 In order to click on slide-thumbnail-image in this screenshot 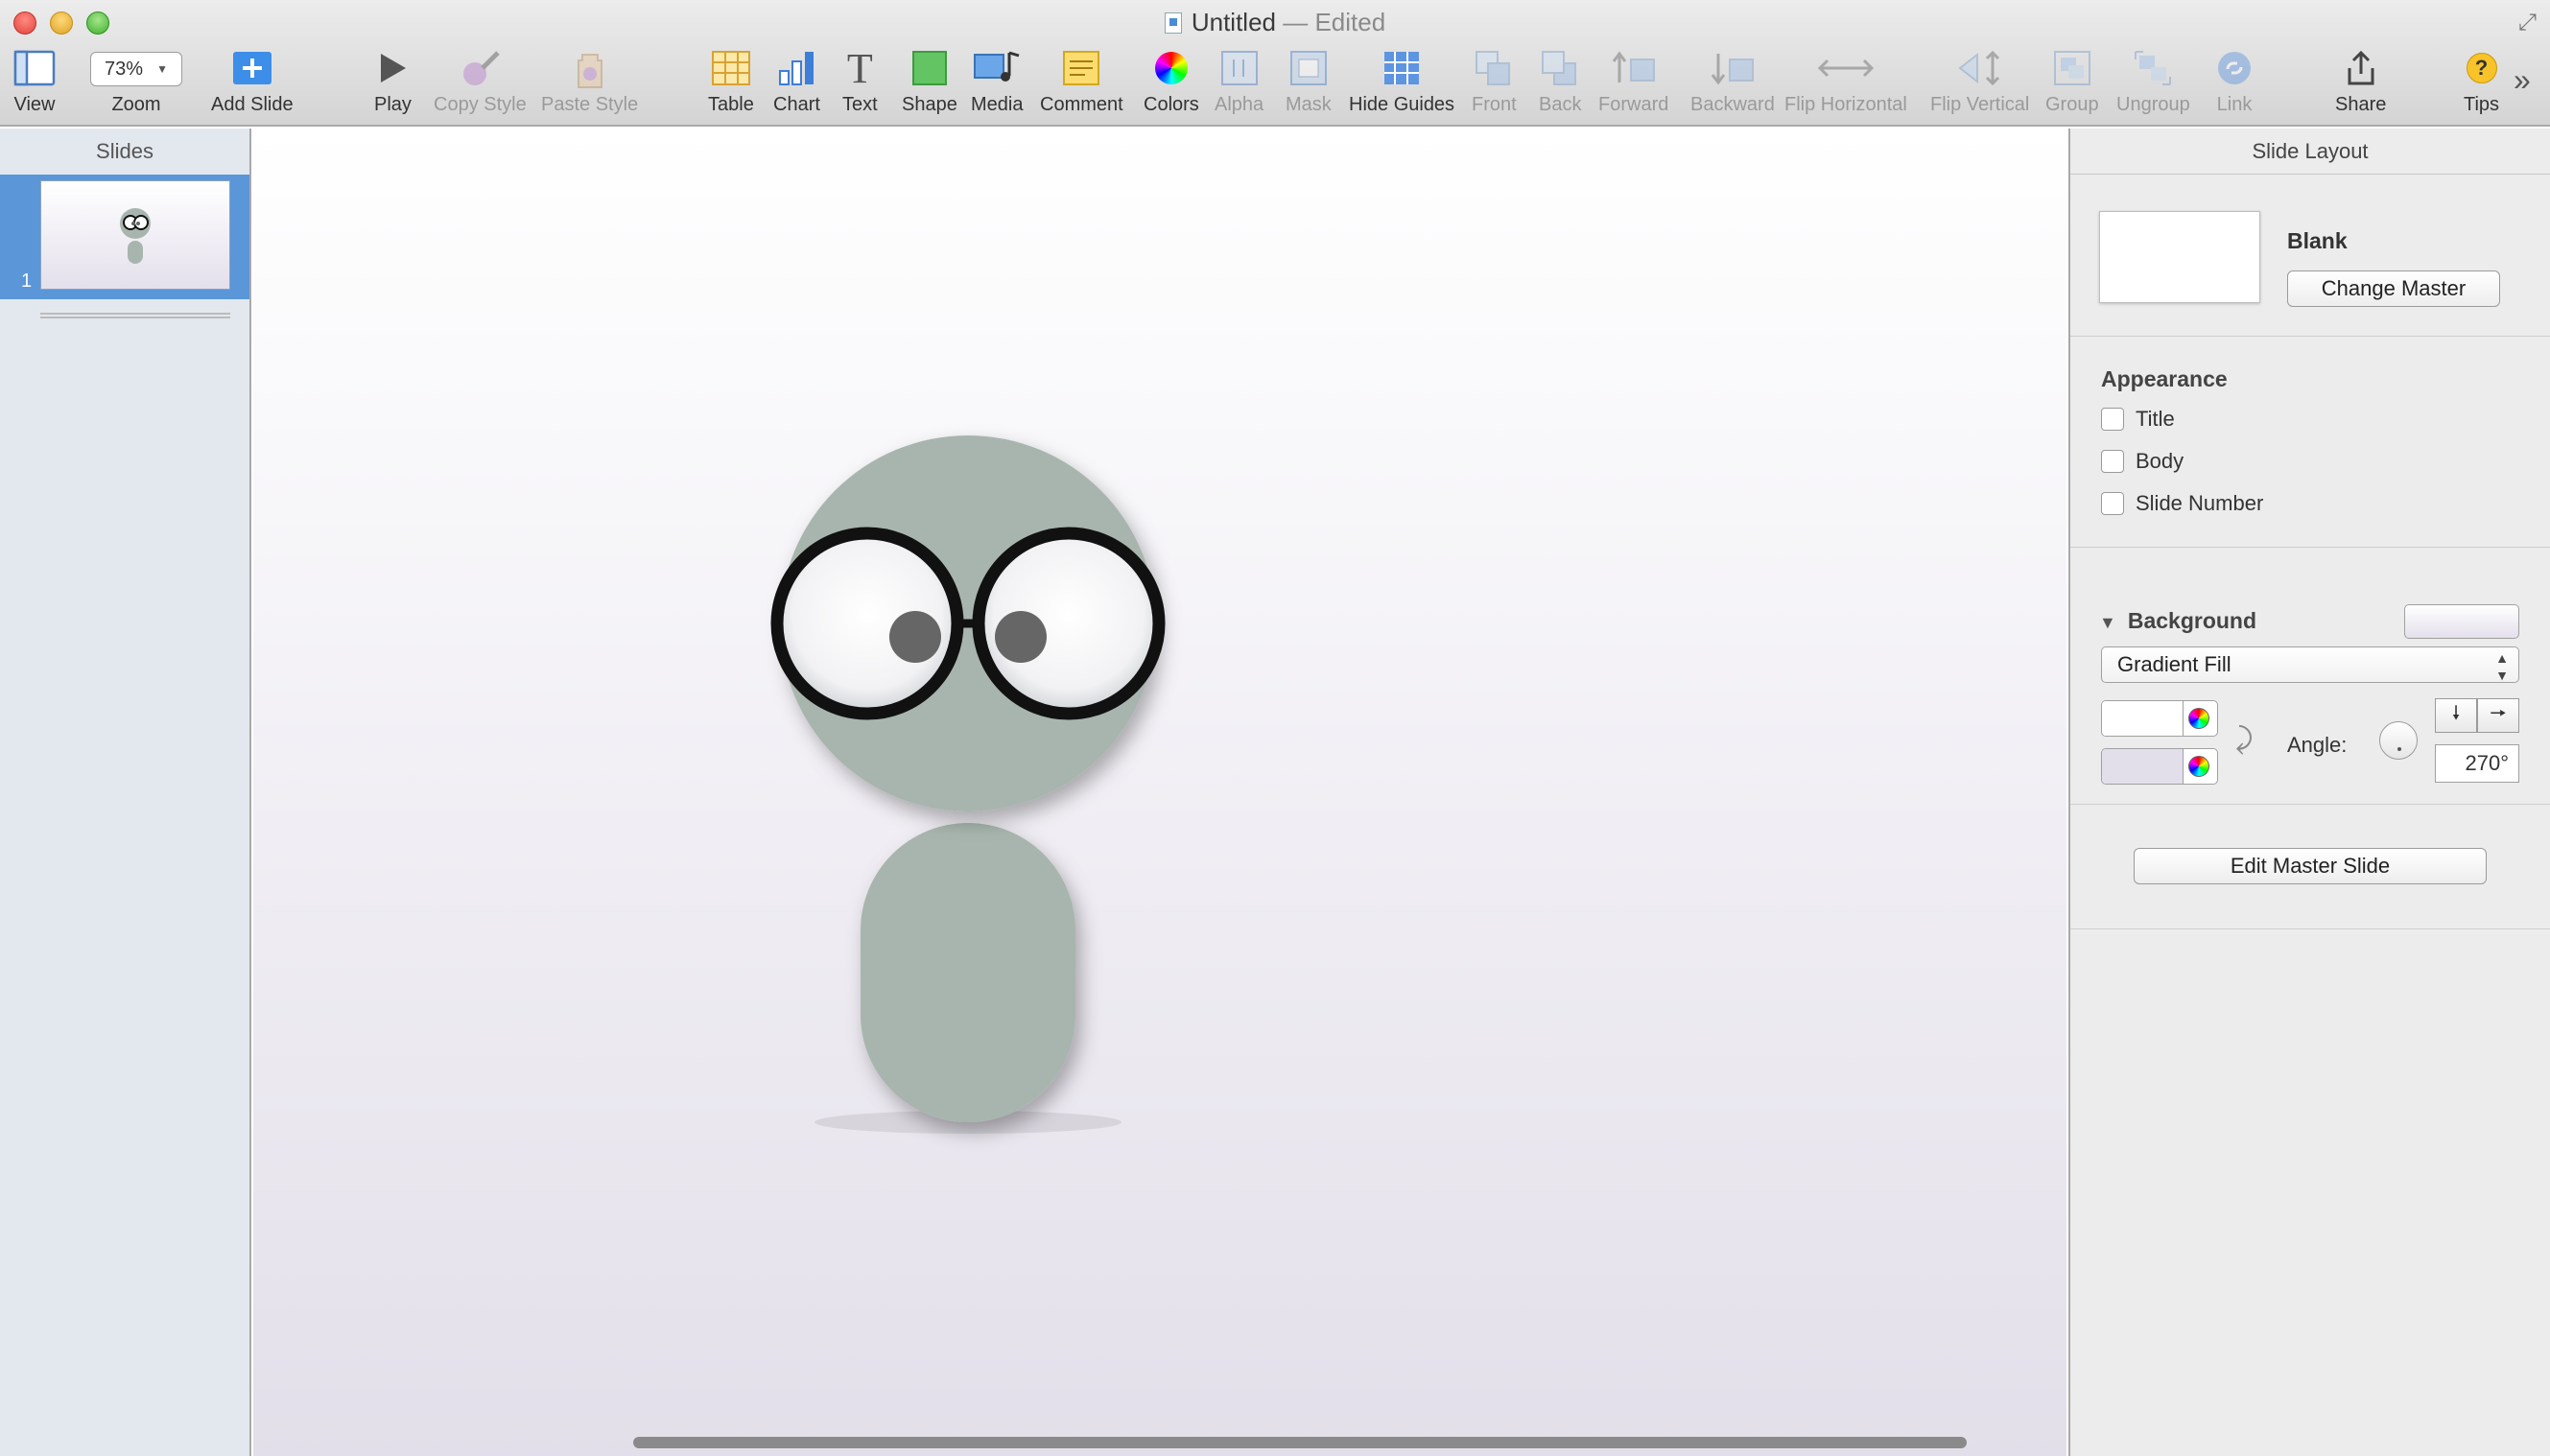, I will do `click(135, 235)`.